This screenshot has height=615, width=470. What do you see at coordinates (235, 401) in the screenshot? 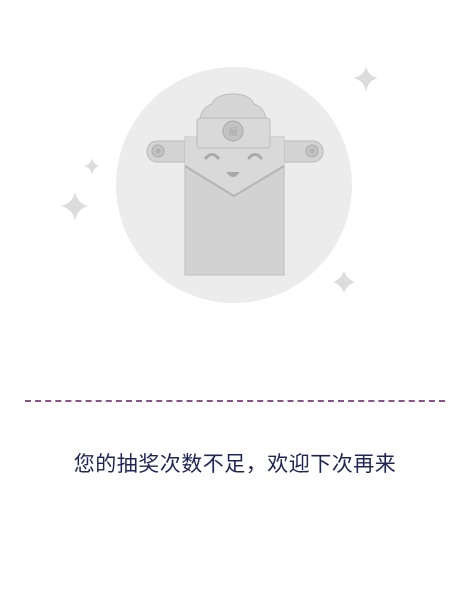
I see `dashed-divider` at bounding box center [235, 401].